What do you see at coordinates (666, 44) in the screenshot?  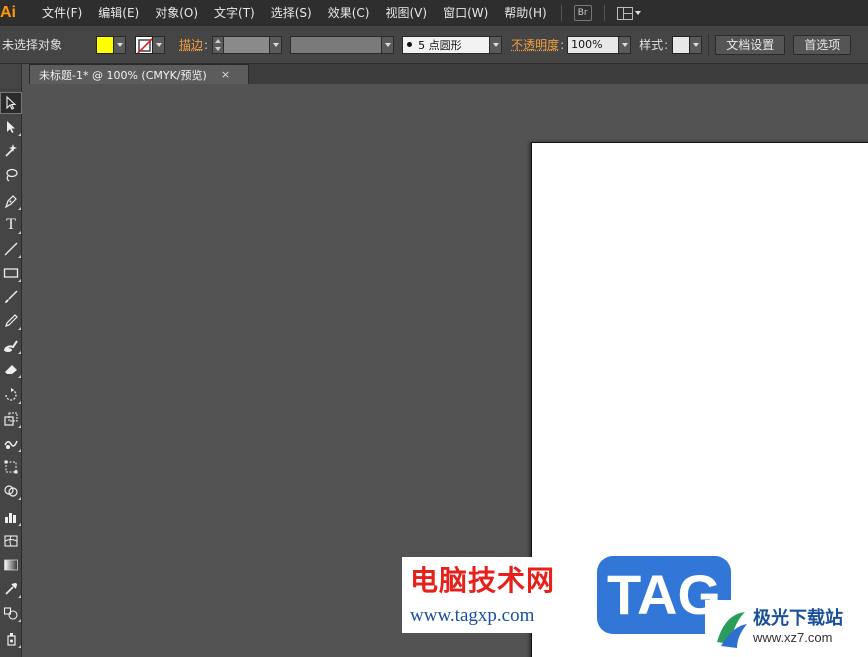 I see `style-colon: :` at bounding box center [666, 44].